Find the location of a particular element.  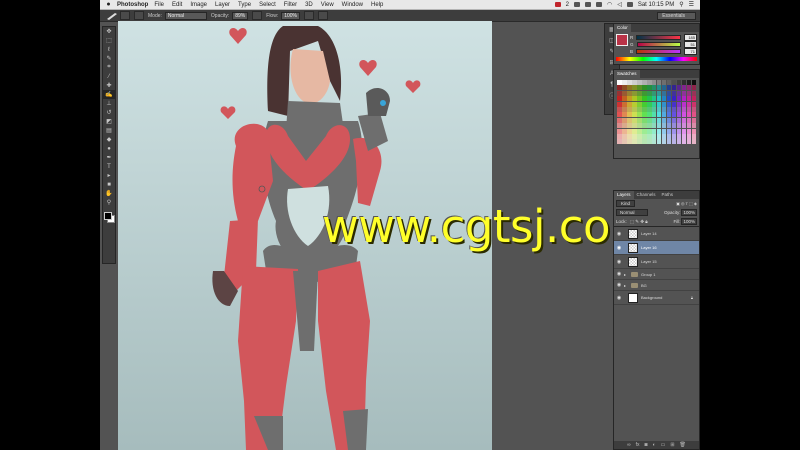

blend-mode-select: Normal is located at coordinates (632, 212).